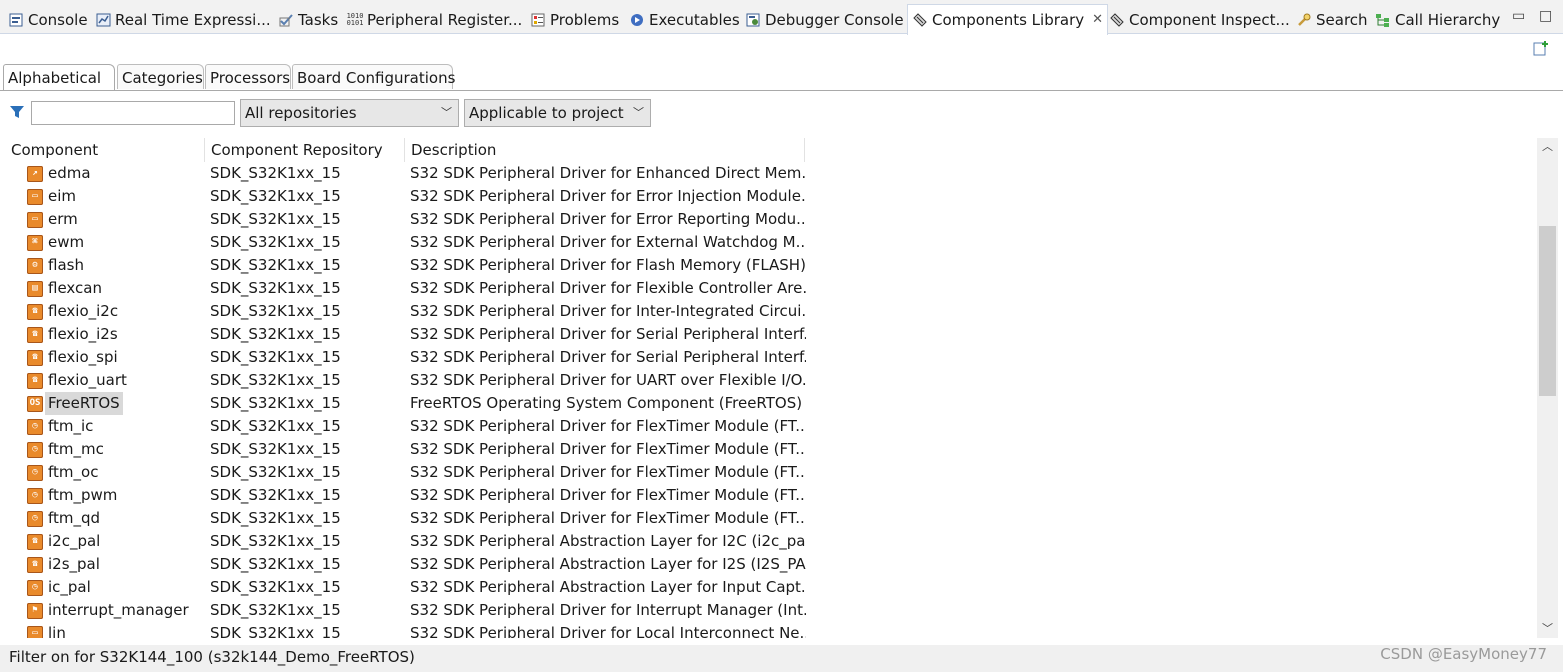 This screenshot has height=672, width=1563. Describe the element at coordinates (35, 265) in the screenshot. I see `component-icon: ⚙` at that location.